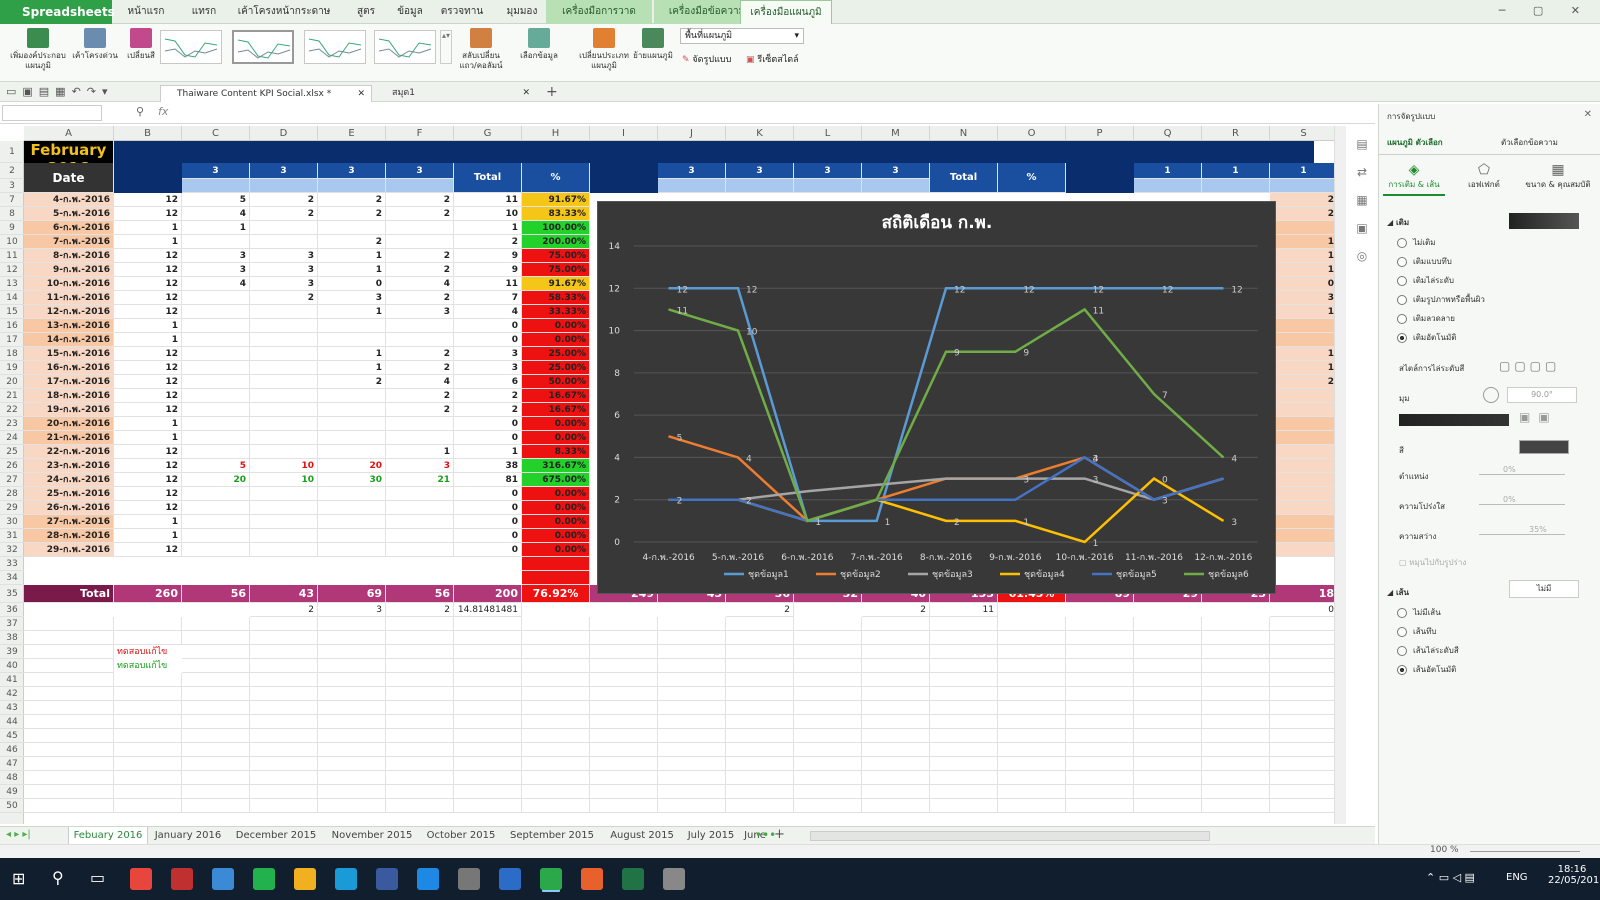 The width and height of the screenshot is (1600, 900). What do you see at coordinates (488, 214) in the screenshot?
I see `total-cell: 10` at bounding box center [488, 214].